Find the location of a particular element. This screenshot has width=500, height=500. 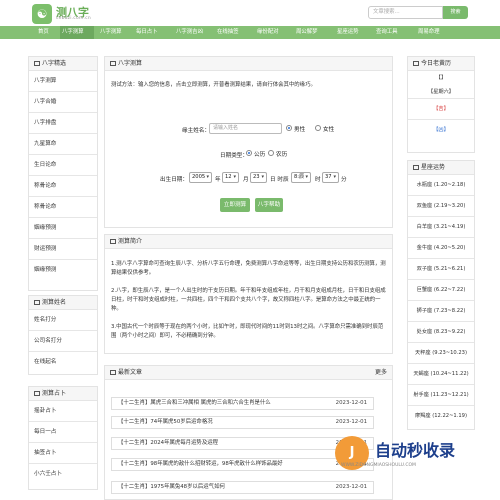

sidebar-item-name-score: 姓名打分 is located at coordinates (63, 320).